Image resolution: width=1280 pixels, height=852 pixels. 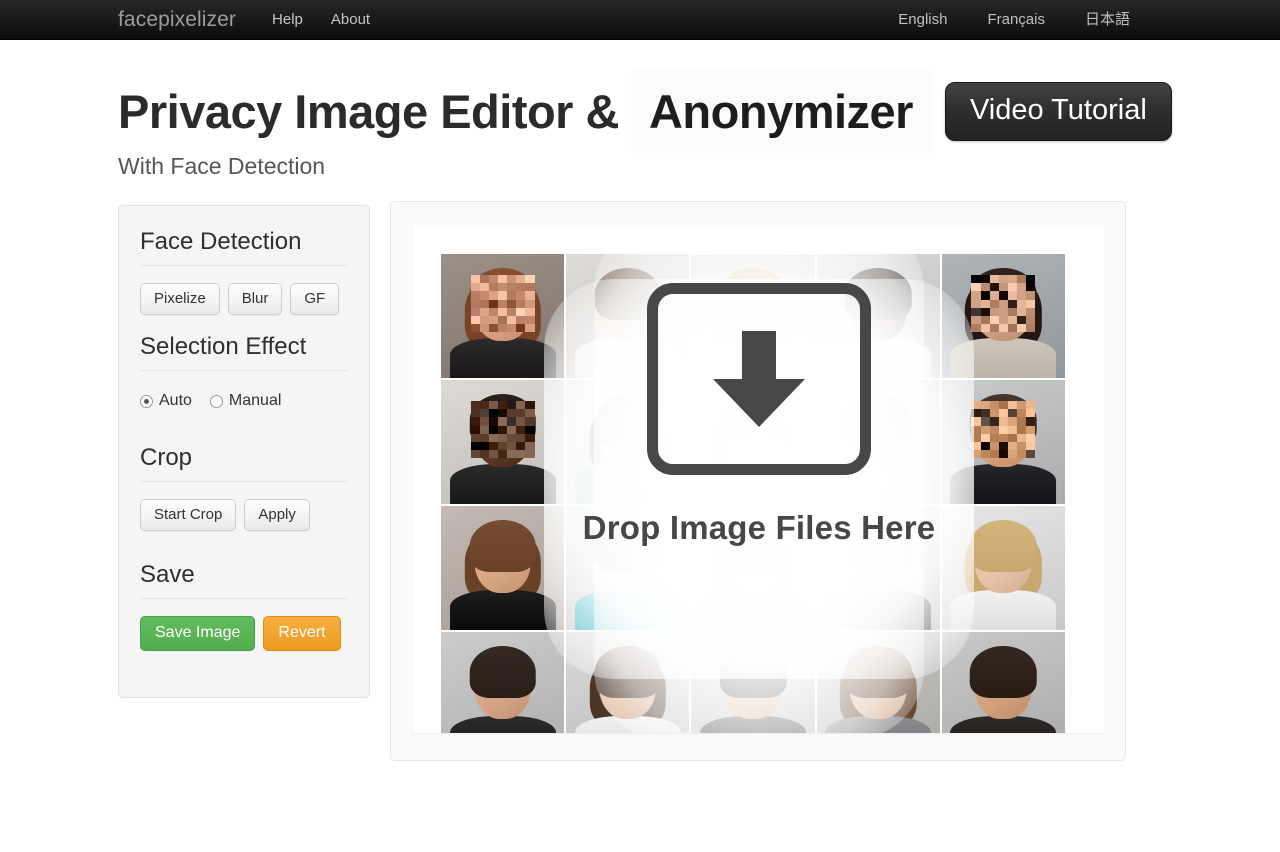 I want to click on nav-lang-english: English, so click(x=922, y=19).